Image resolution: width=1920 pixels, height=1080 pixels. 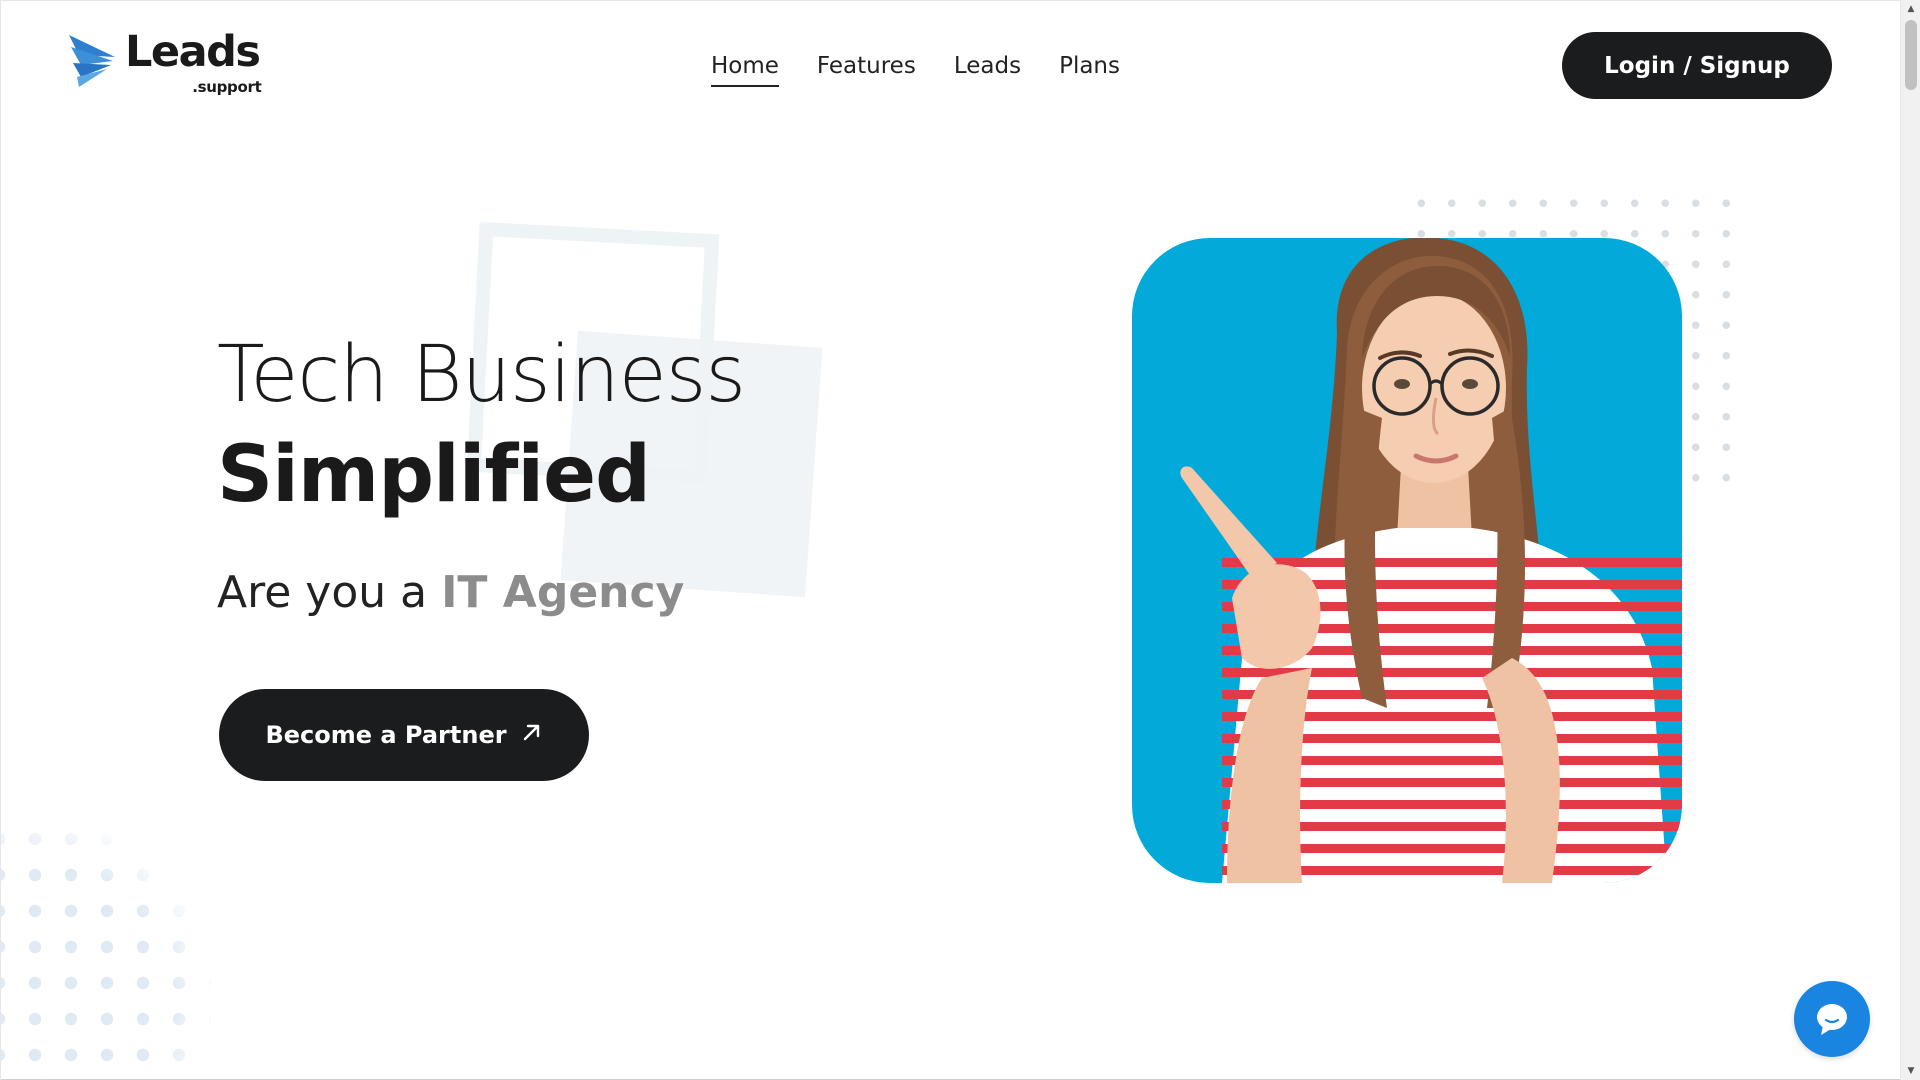 What do you see at coordinates (434, 475) in the screenshot?
I see `hero-title-line2: Simplified` at bounding box center [434, 475].